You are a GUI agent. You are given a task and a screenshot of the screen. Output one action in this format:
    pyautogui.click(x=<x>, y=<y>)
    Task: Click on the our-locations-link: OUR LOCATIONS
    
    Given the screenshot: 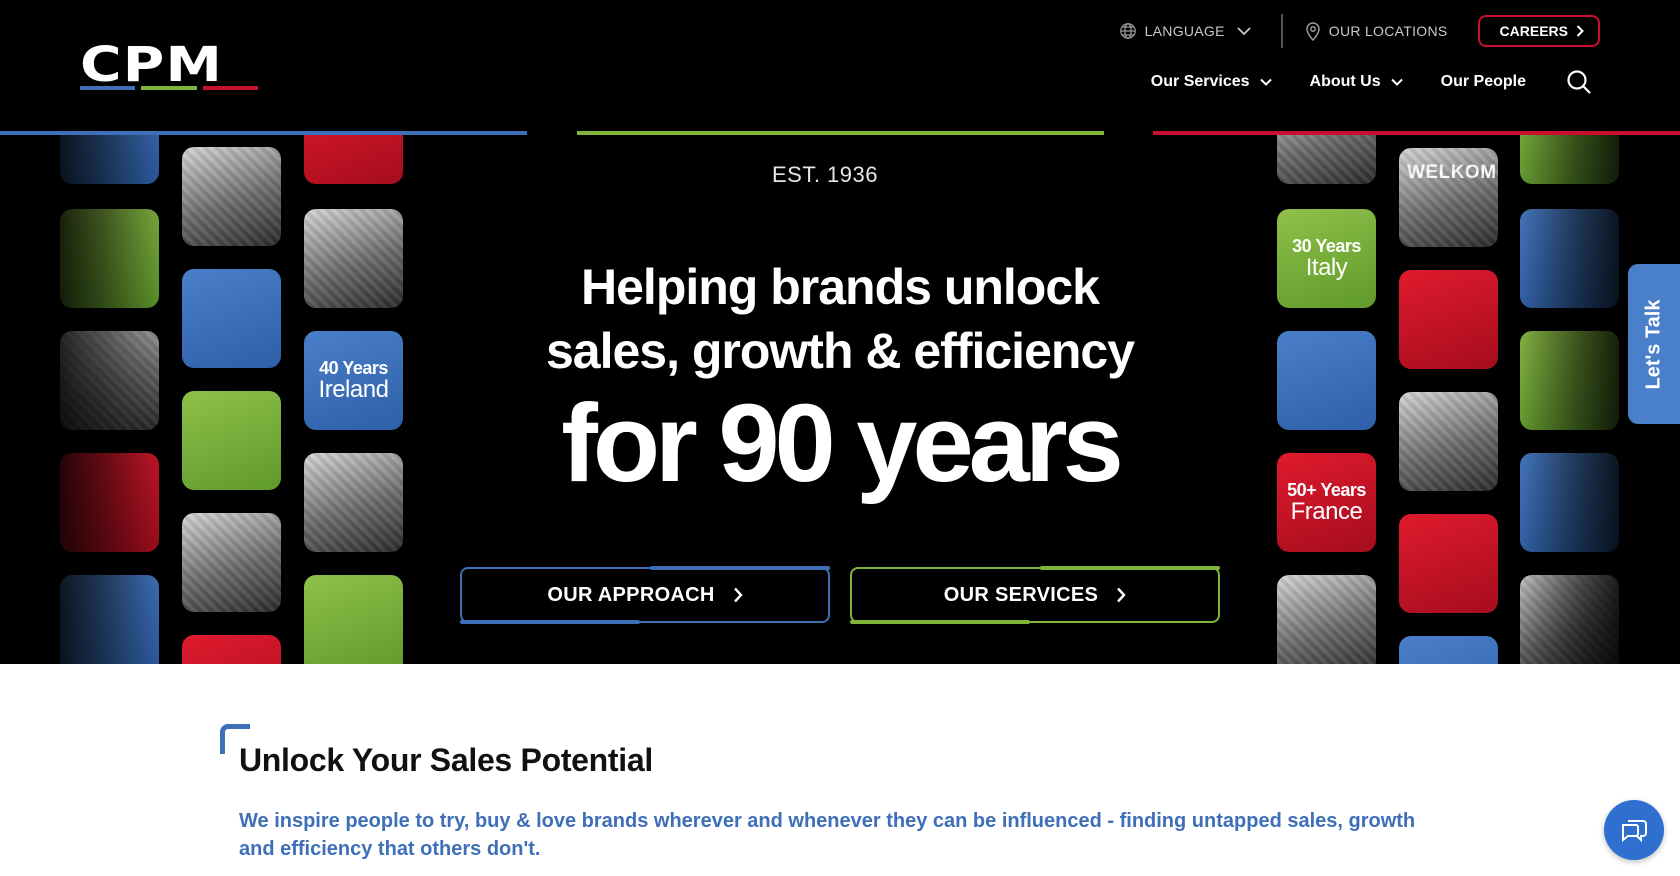 What is the action you would take?
    pyautogui.click(x=1376, y=31)
    